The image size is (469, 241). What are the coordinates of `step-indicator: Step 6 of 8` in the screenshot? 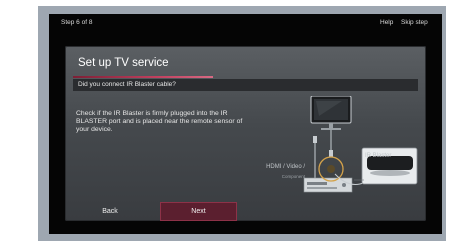 It's located at (77, 22).